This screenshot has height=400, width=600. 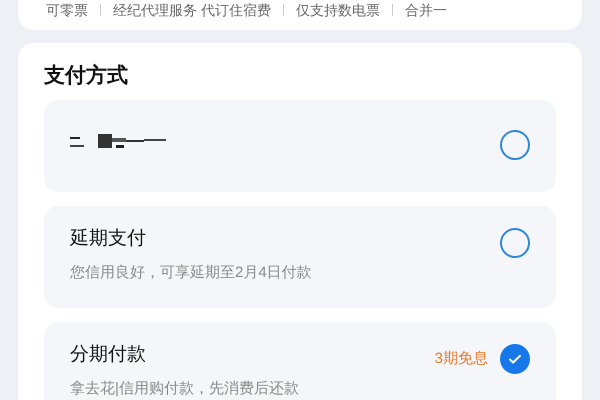 I want to click on option-title: 延期支付, so click(x=108, y=239).